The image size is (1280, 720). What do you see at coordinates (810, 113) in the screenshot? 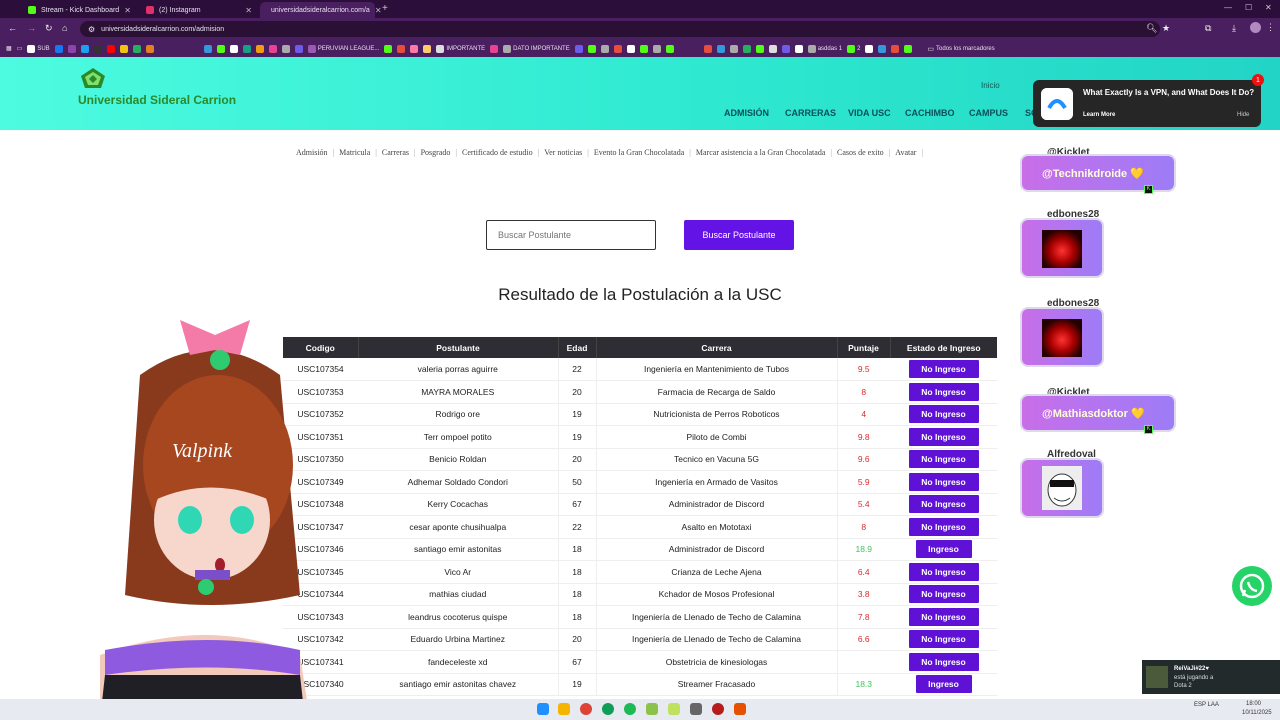
I see `nav-carreras: CARRERAS` at bounding box center [810, 113].